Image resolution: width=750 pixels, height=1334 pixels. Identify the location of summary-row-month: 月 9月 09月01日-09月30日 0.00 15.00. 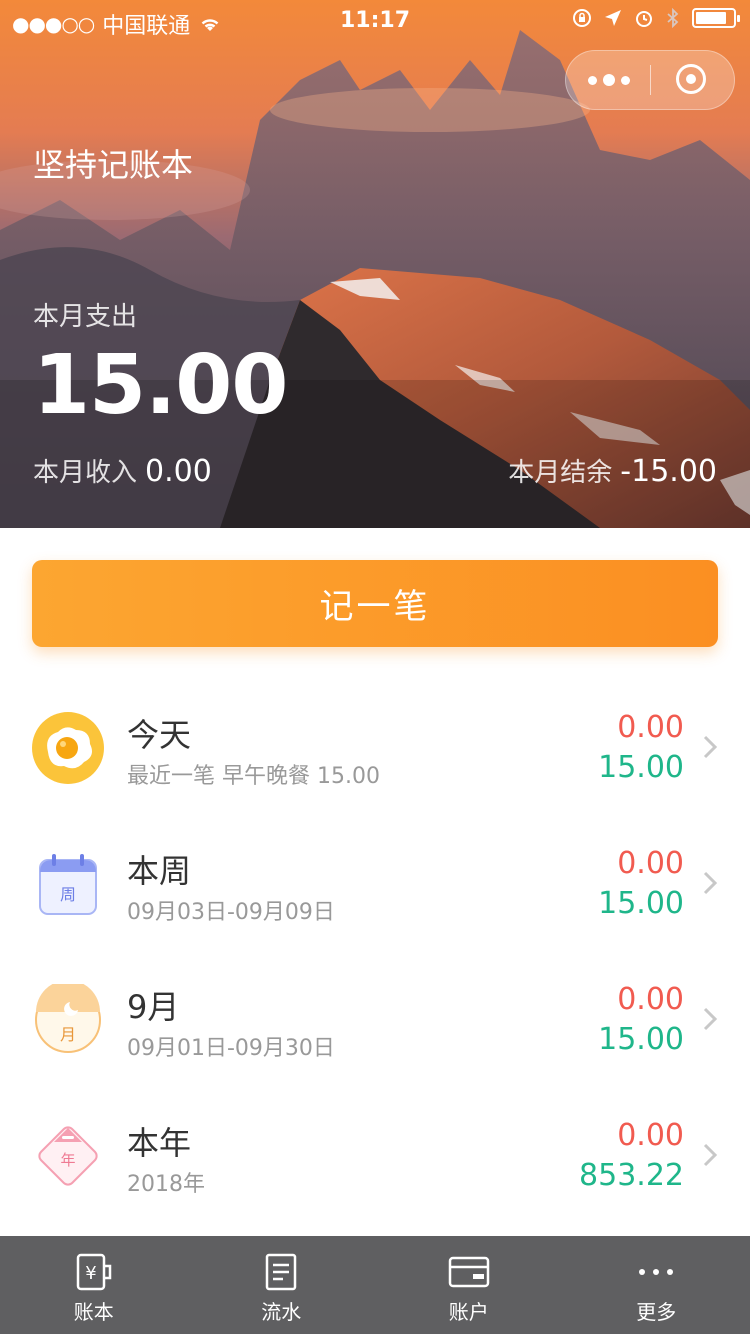
(375, 1040).